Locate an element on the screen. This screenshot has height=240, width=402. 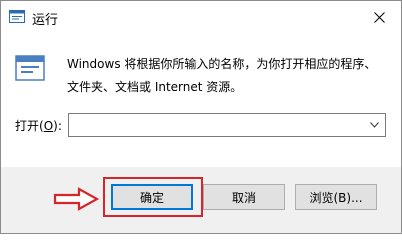
description-line-2: 文件夹、文档或 Internet 资源。 is located at coordinates (155, 87).